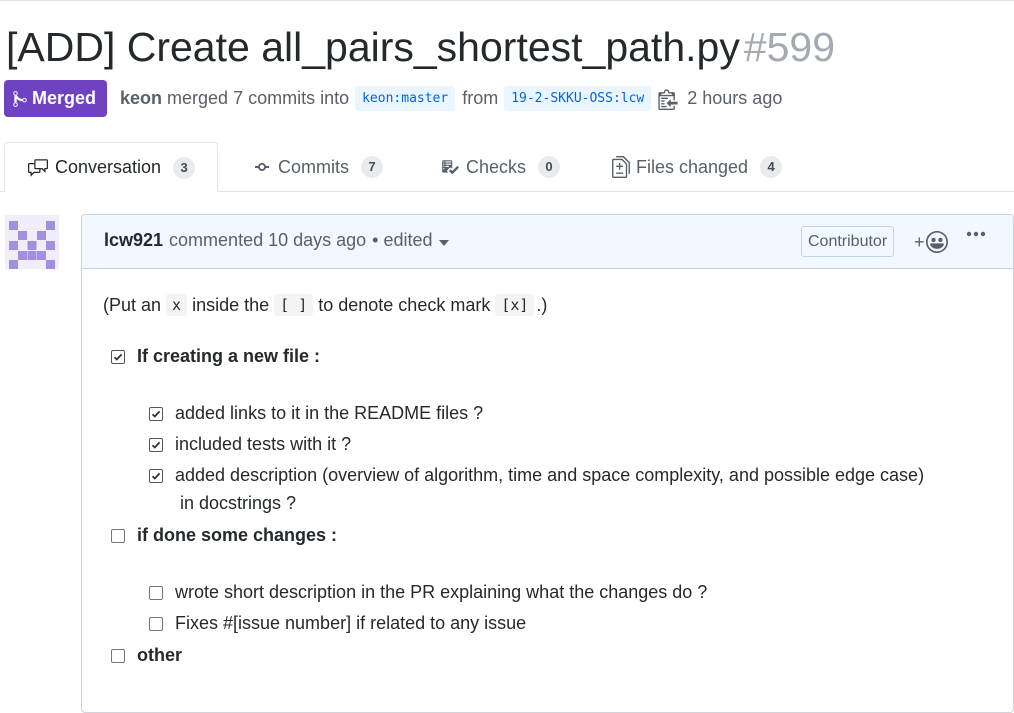 This screenshot has width=1014, height=713. I want to click on edited-label: • edited, so click(402, 240).